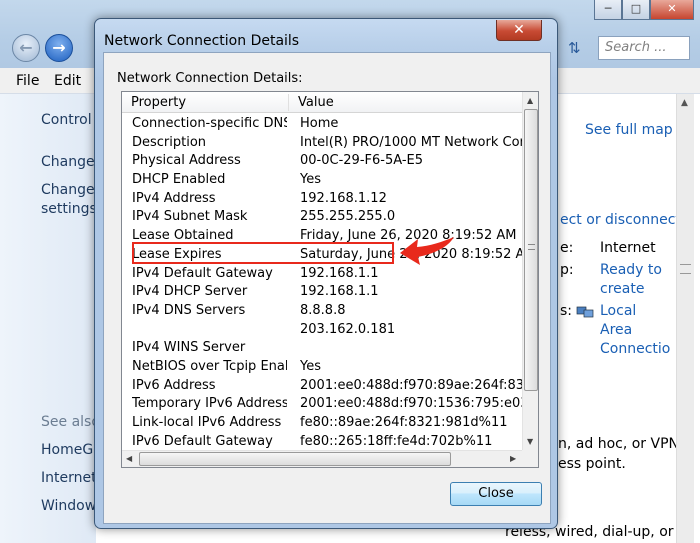 The width and height of the screenshot is (700, 543). I want to click on local-area-connection-link: Local, so click(618, 311).